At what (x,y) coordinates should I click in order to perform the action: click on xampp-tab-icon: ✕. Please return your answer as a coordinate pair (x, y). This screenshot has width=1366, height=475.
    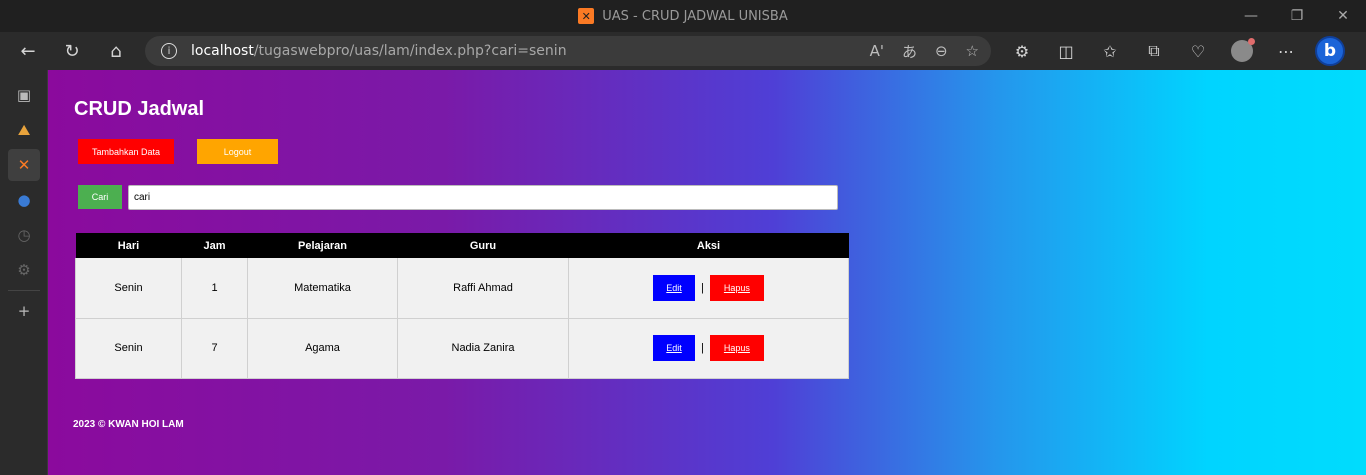
    Looking at the image, I should click on (24, 165).